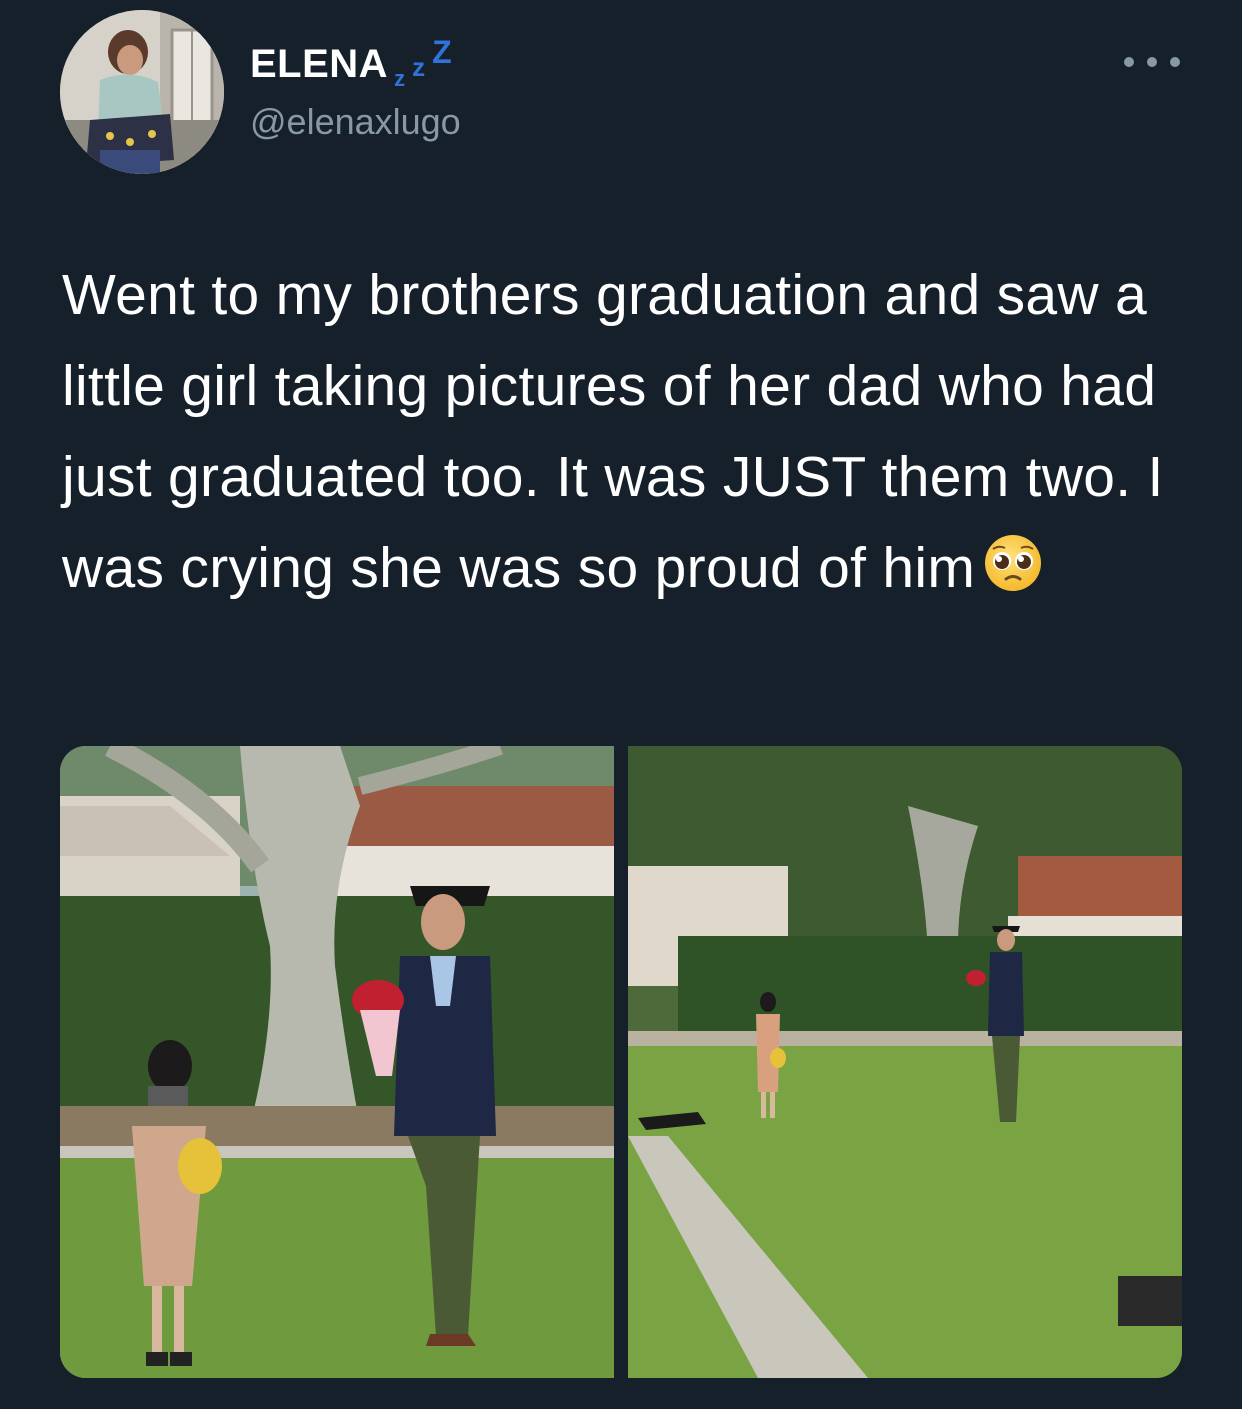 This screenshot has height=1409, width=1242. I want to click on profile-photo-icon, so click(142, 92).